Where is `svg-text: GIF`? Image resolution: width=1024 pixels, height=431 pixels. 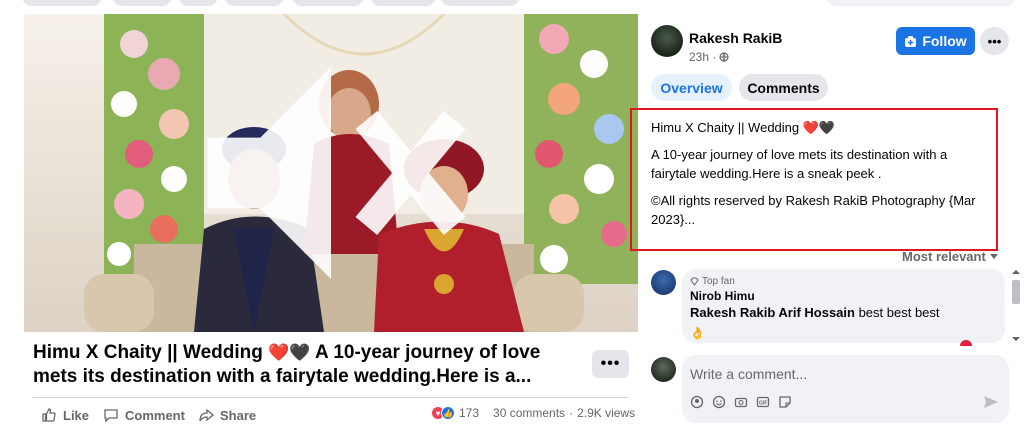 svg-text: GIF is located at coordinates (763, 404).